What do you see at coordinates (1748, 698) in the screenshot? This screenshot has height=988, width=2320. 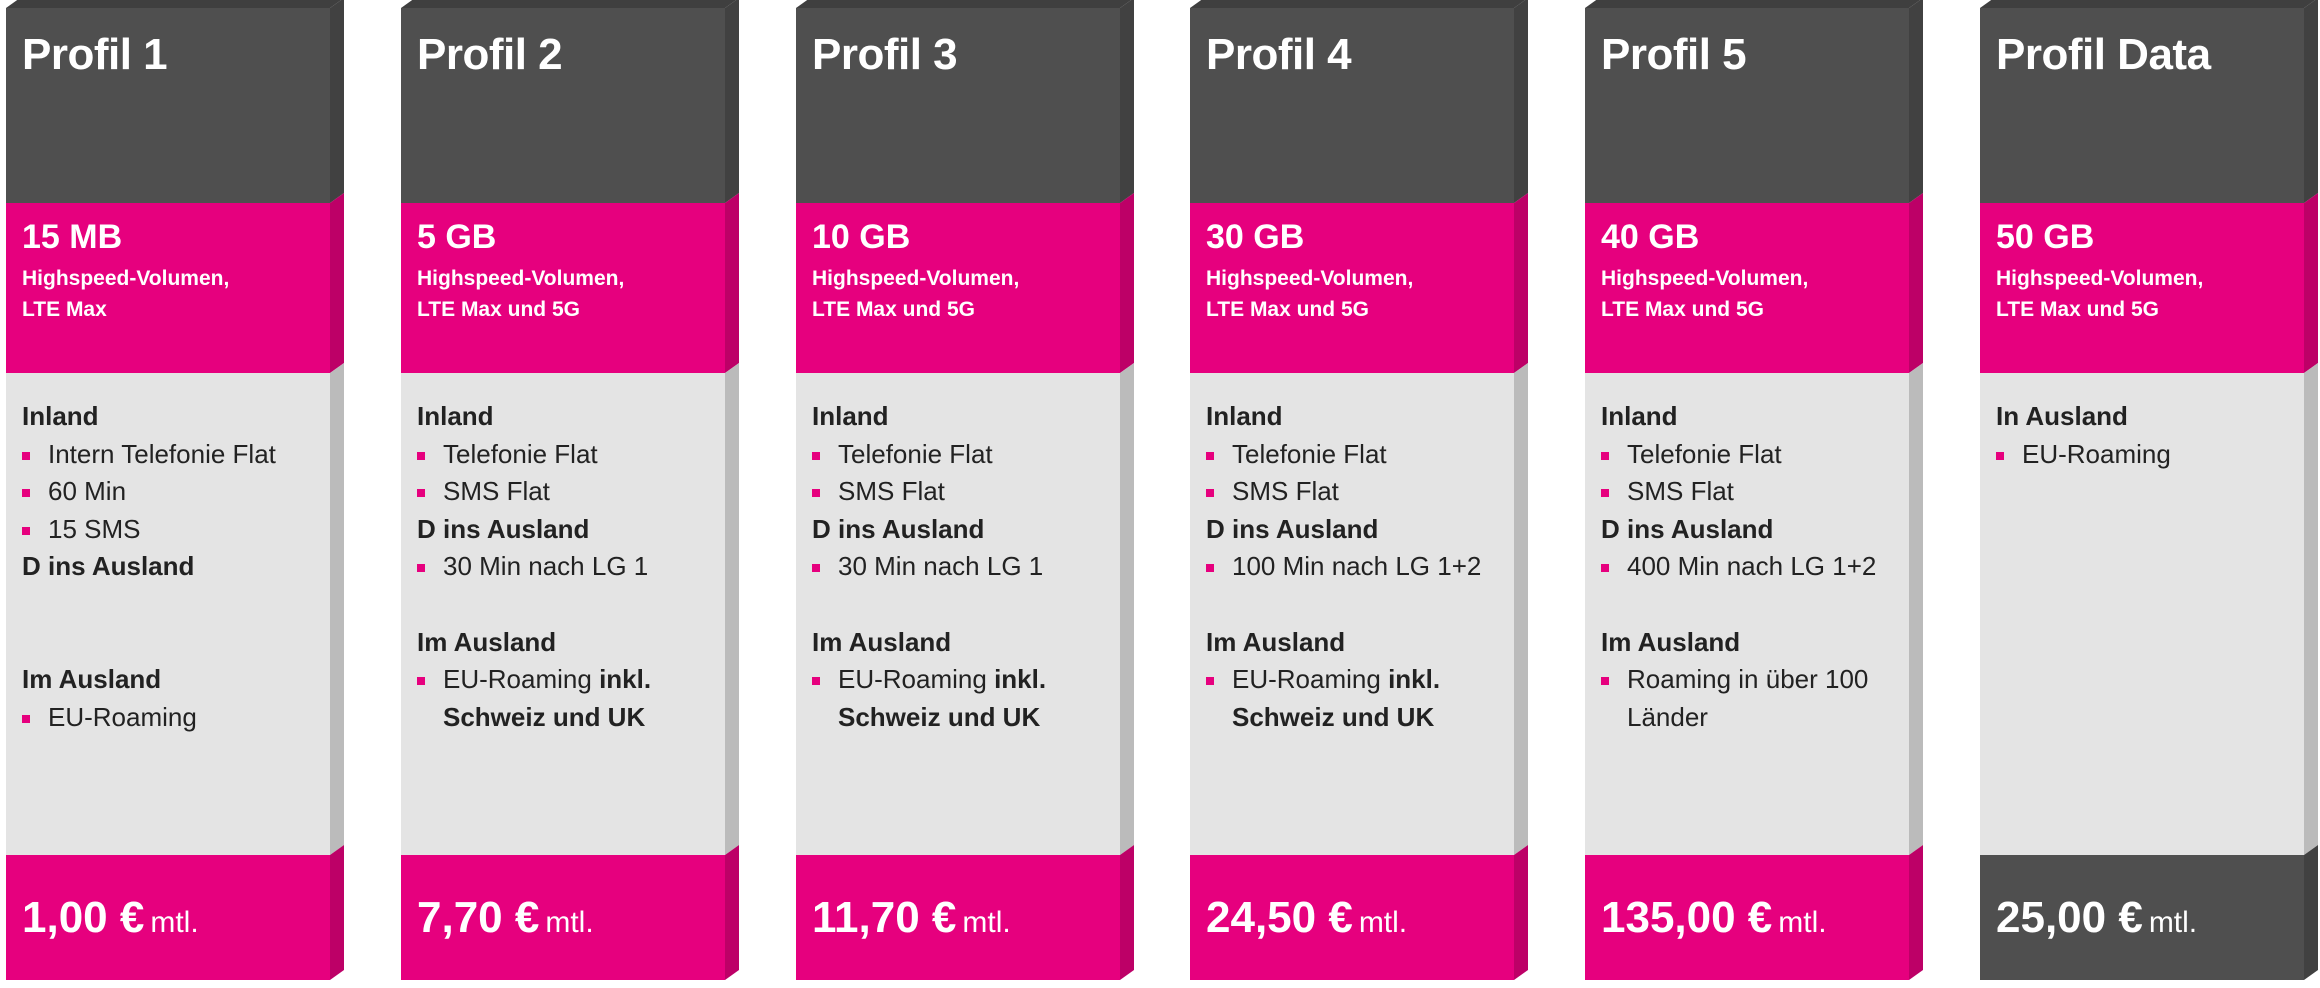 I see `feature-item-text: Roaming in über 100 Länder` at bounding box center [1748, 698].